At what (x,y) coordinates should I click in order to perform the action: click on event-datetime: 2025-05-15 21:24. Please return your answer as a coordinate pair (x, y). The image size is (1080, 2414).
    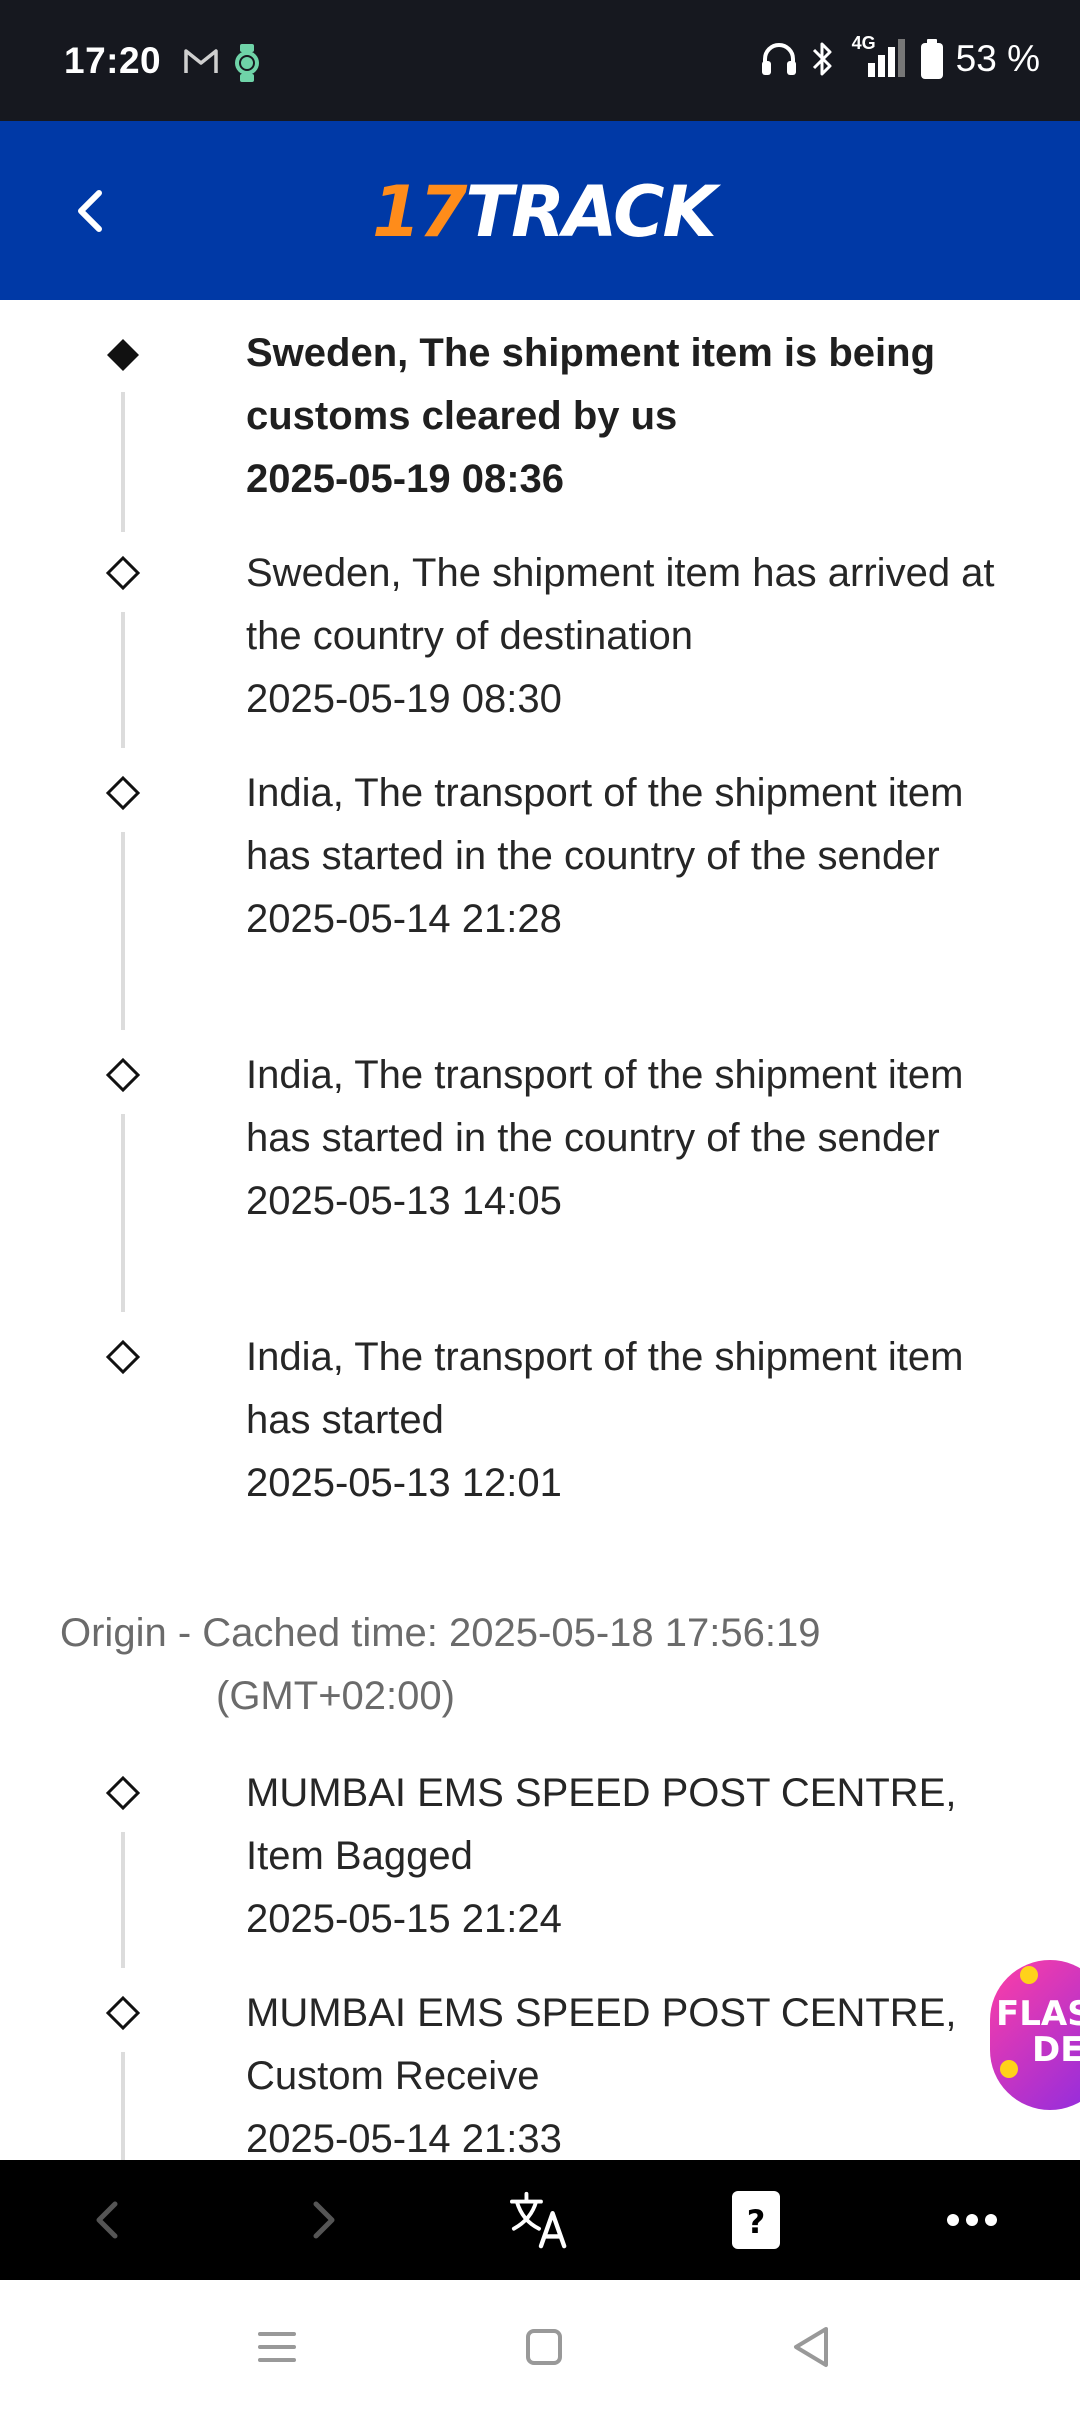
    Looking at the image, I should click on (404, 1919).